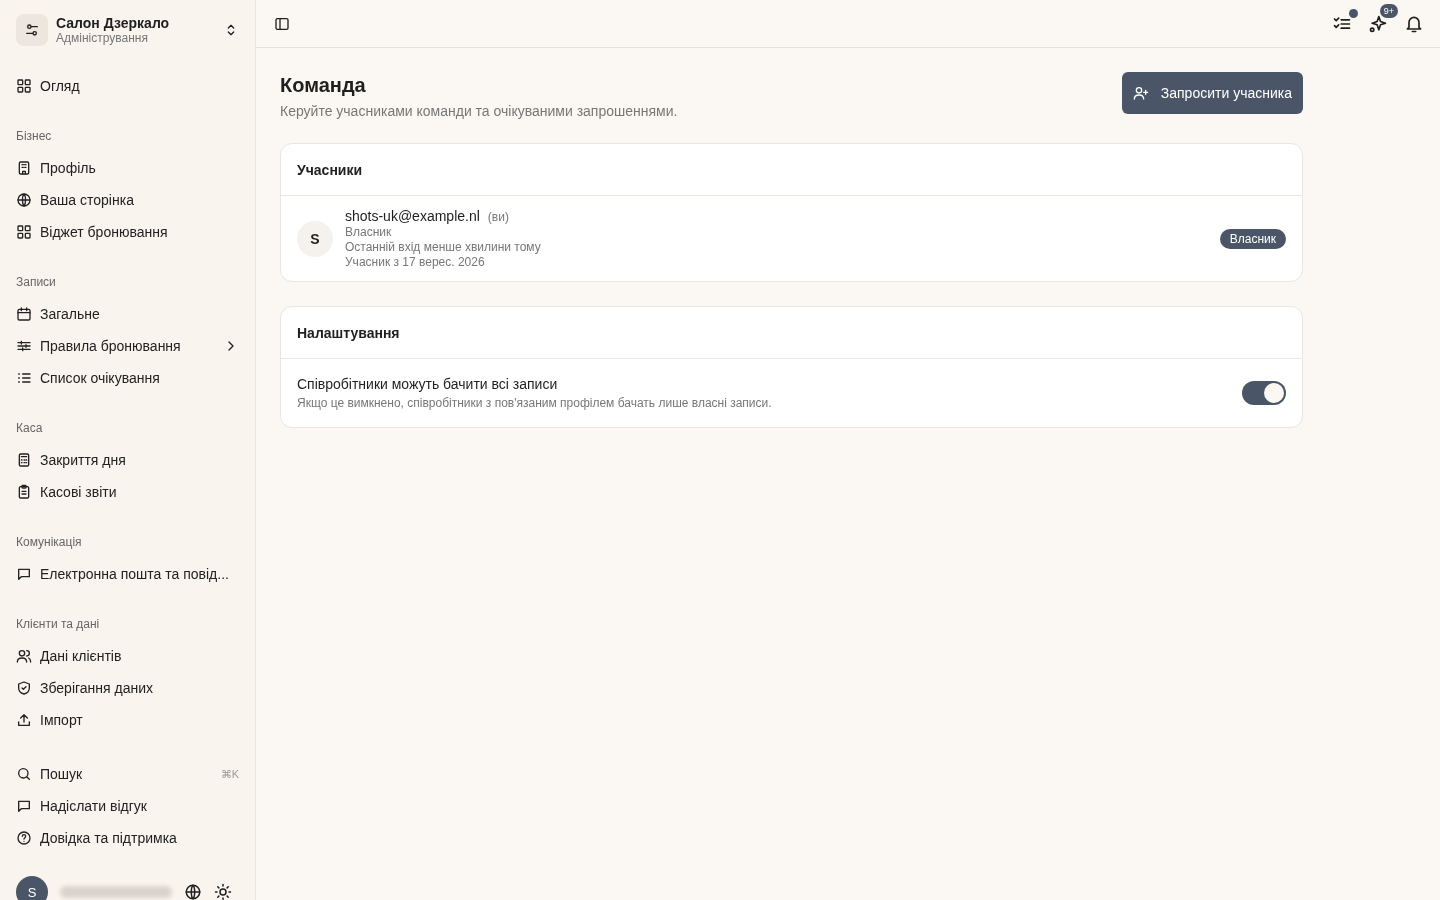 The height and width of the screenshot is (900, 1440). I want to click on page-description: Керуйте учасниками команди та очікуваними запрошеннями., so click(479, 111).